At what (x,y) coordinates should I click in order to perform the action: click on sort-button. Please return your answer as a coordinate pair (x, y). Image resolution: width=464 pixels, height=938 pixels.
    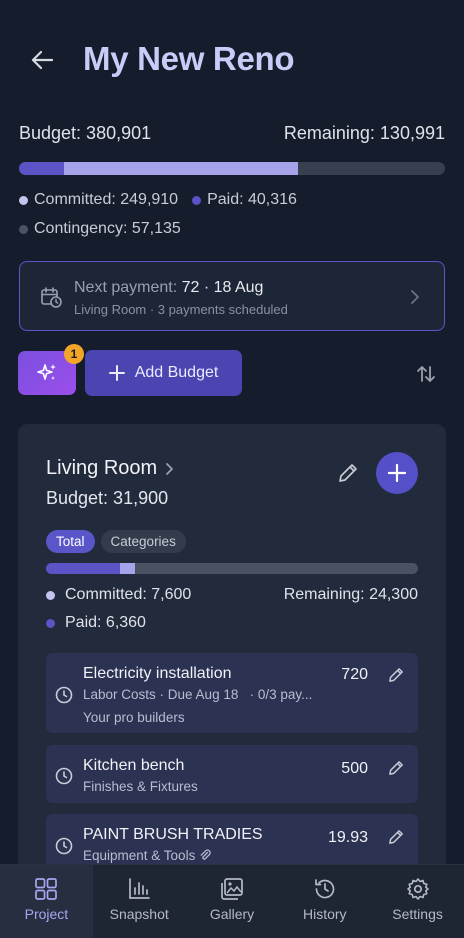
    Looking at the image, I should click on (426, 374).